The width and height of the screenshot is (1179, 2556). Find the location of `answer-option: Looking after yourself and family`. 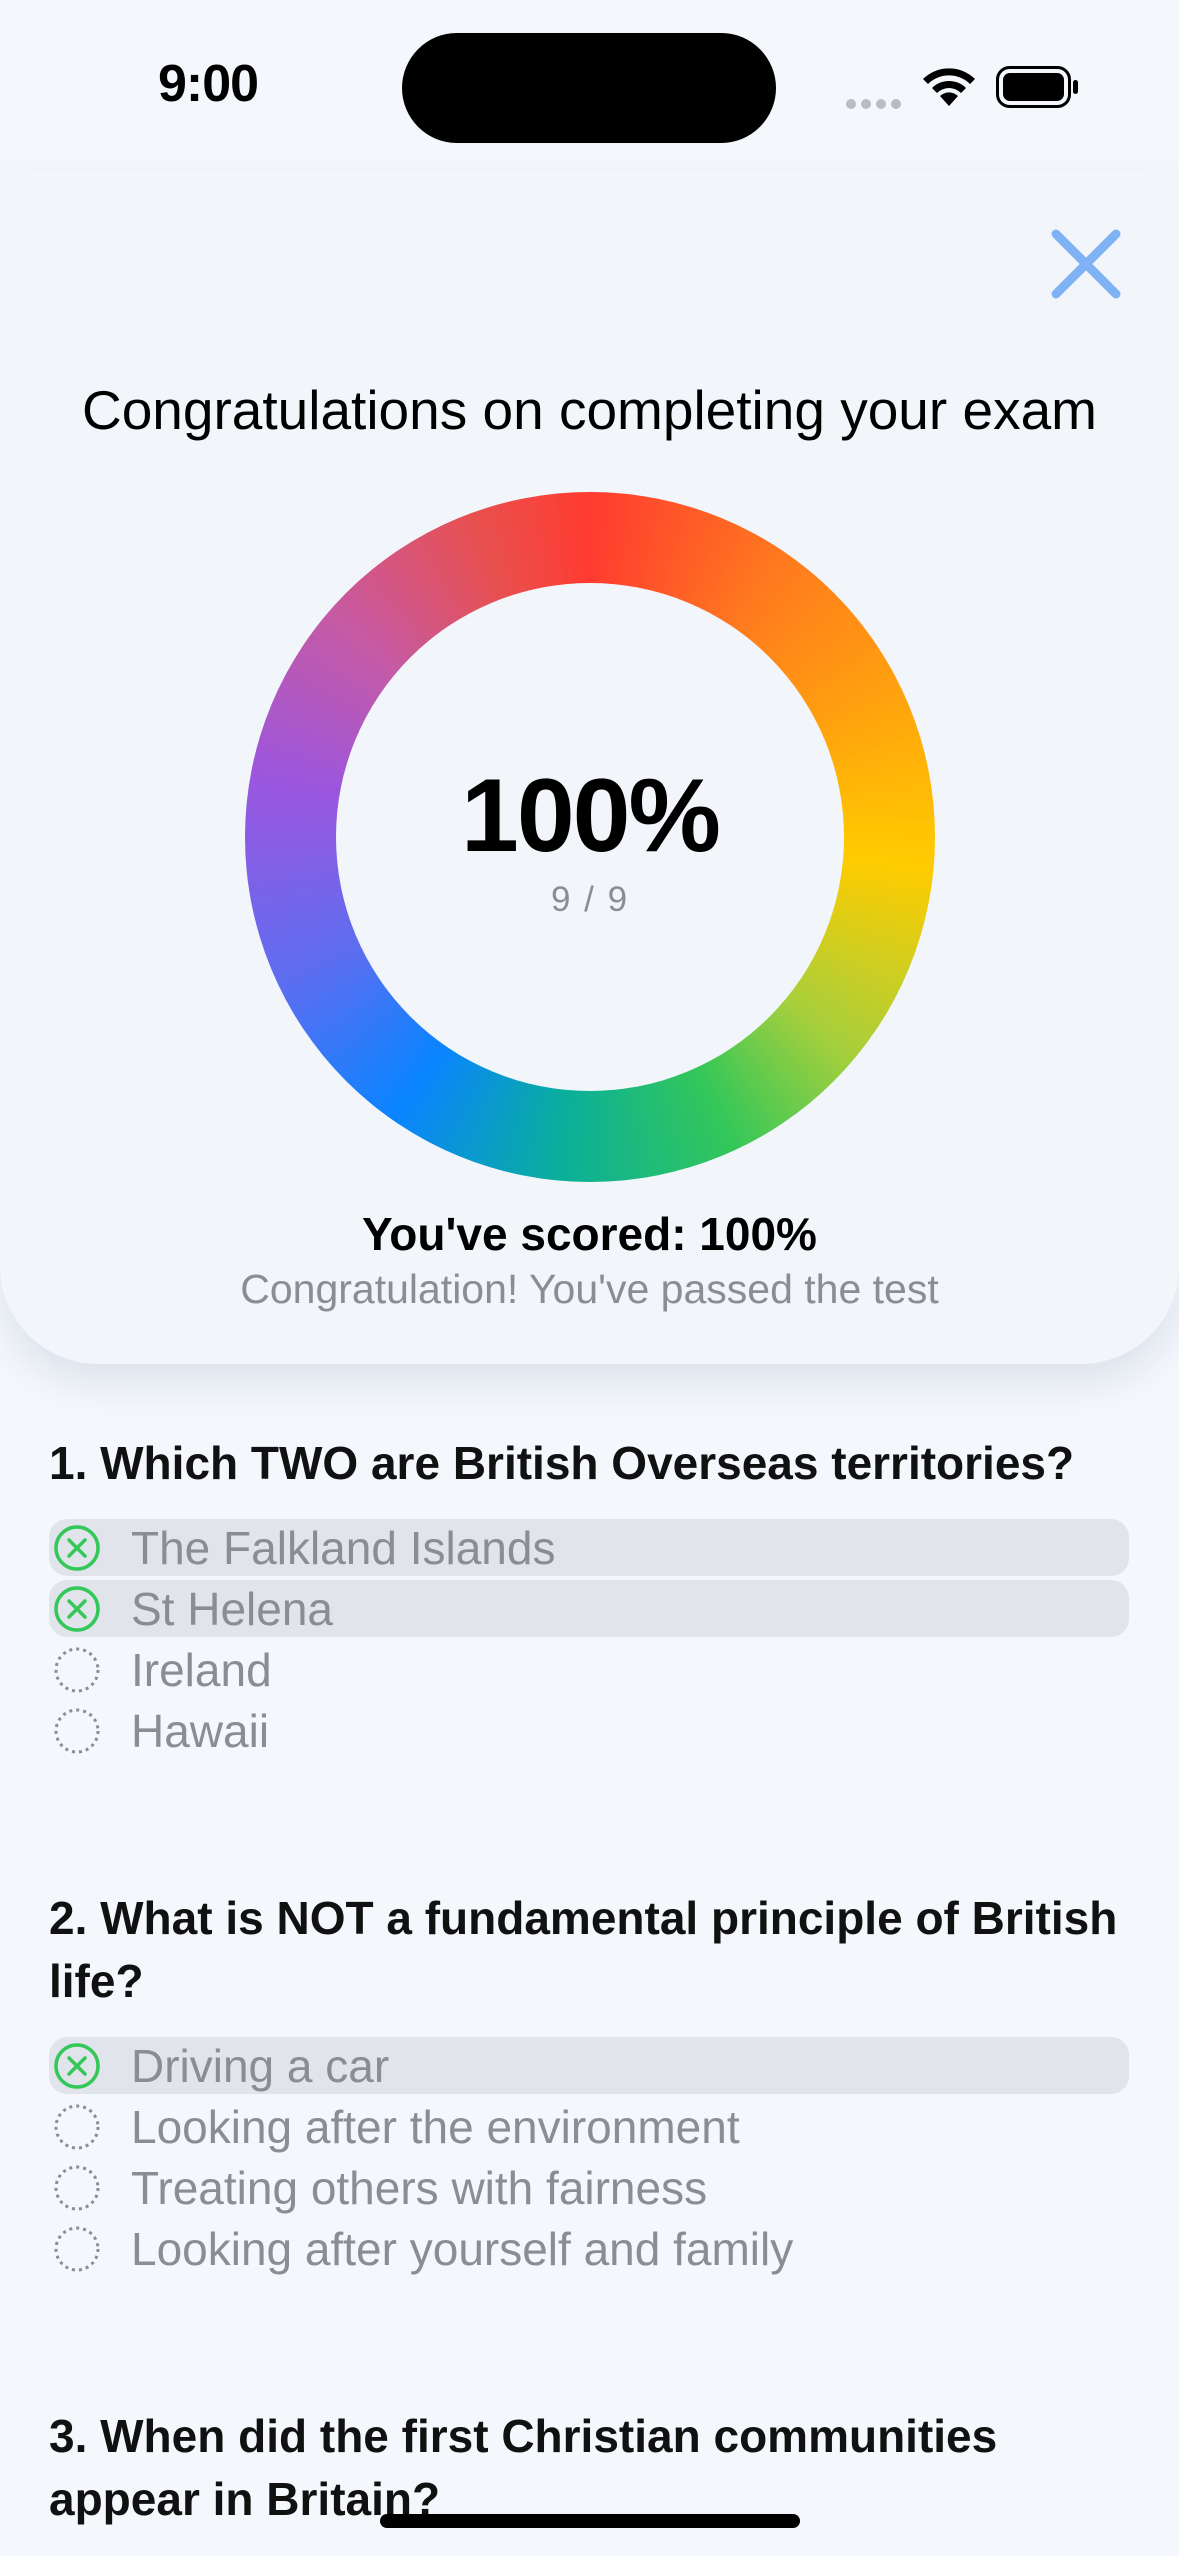

answer-option: Looking after yourself and family is located at coordinates (589, 2248).